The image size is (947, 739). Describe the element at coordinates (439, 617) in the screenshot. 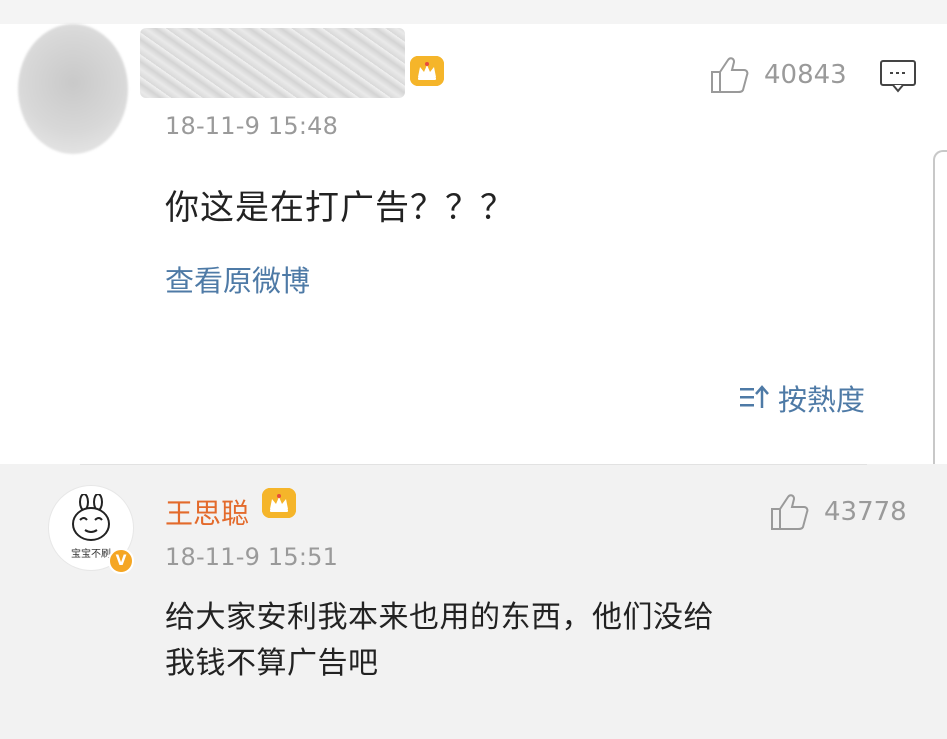

I see `reply-text-line: 给大家安利我本来也用的东西，他们没给` at that location.